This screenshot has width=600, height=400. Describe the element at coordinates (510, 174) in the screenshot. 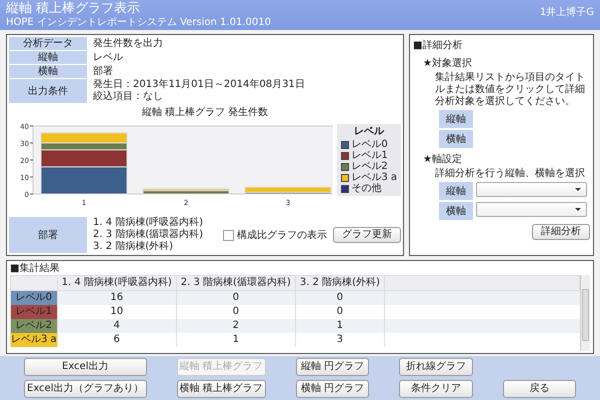

I see `instruction-text: 詳細分析を行う縦軸、横軸を選択` at that location.